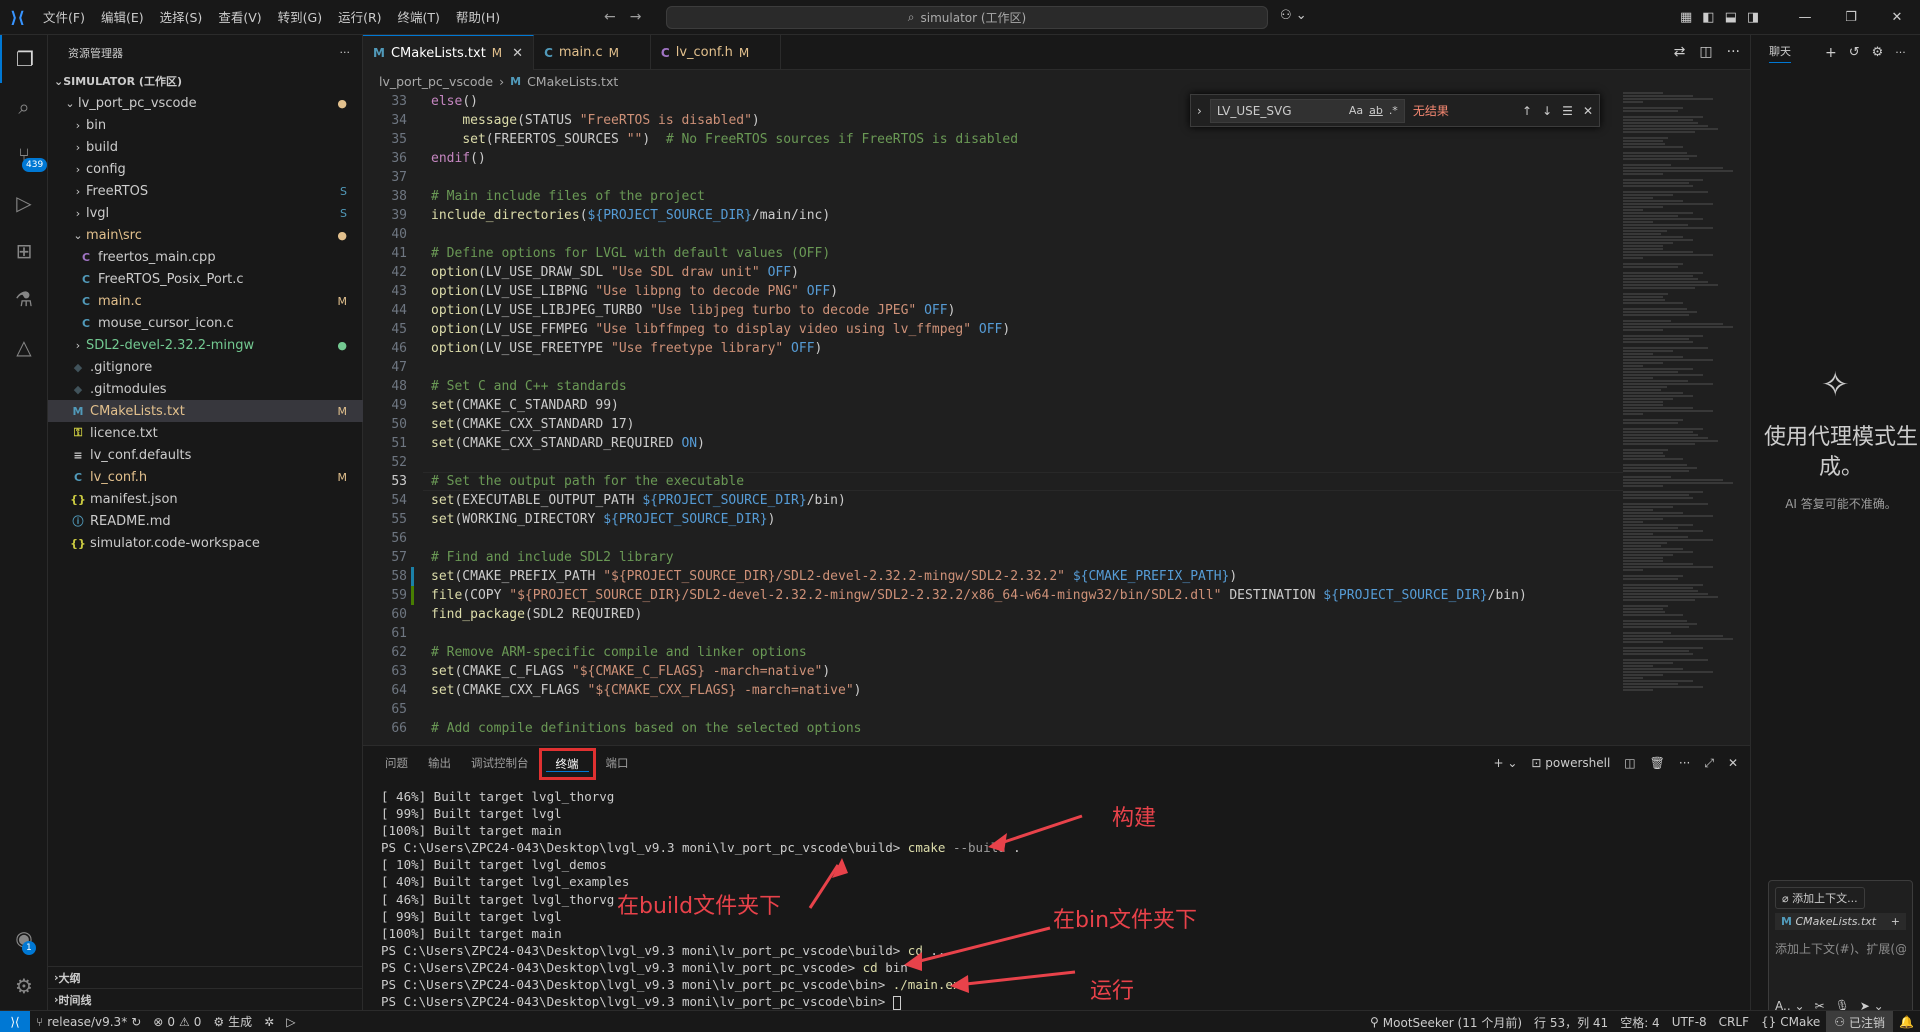  What do you see at coordinates (993, 234) in the screenshot?
I see `code-line: 40` at bounding box center [993, 234].